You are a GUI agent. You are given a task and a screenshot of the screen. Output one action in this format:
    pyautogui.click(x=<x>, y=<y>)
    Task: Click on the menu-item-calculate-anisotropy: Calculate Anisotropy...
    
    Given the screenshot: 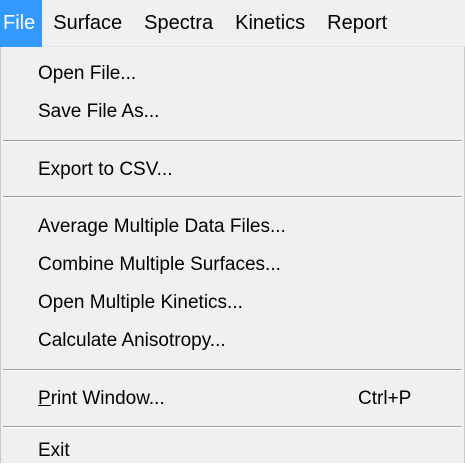 What is the action you would take?
    pyautogui.click(x=232, y=341)
    